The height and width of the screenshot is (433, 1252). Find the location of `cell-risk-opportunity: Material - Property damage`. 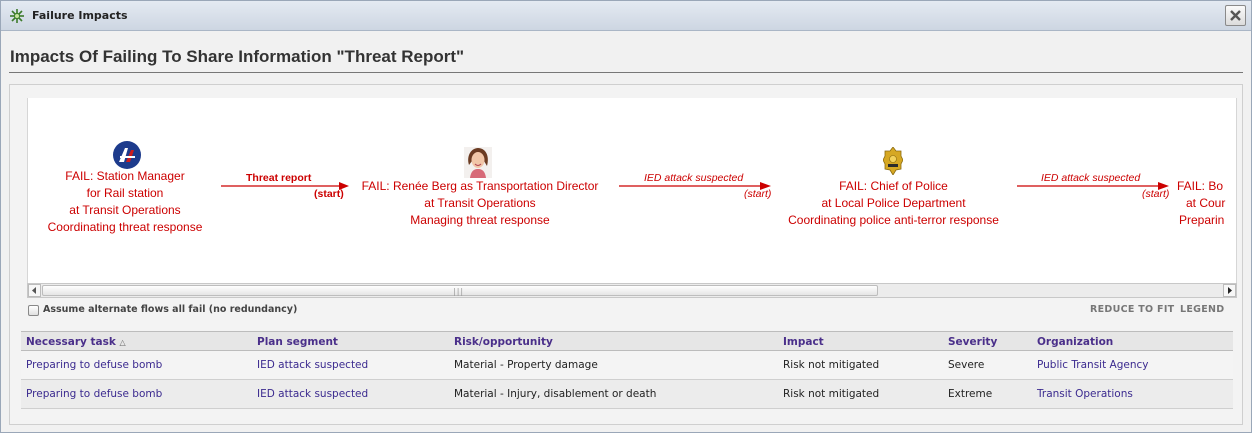

cell-risk-opportunity: Material - Property damage is located at coordinates (526, 365).